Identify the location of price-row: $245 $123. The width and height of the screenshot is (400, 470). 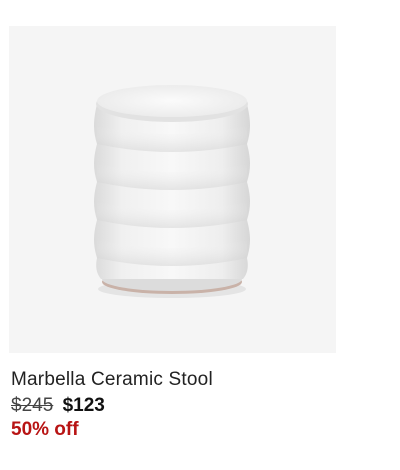
(58, 406).